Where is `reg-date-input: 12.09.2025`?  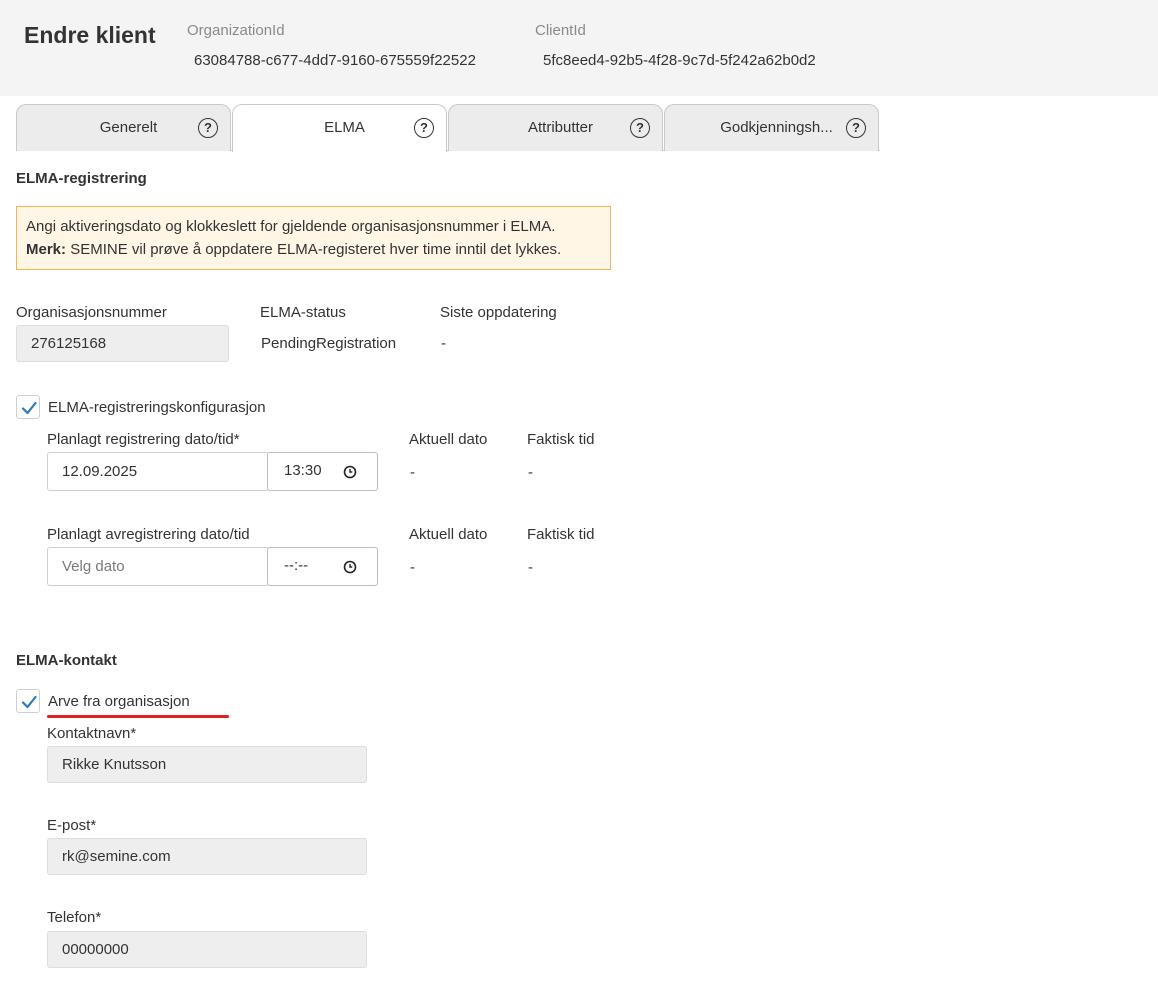 reg-date-input: 12.09.2025 is located at coordinates (158, 471).